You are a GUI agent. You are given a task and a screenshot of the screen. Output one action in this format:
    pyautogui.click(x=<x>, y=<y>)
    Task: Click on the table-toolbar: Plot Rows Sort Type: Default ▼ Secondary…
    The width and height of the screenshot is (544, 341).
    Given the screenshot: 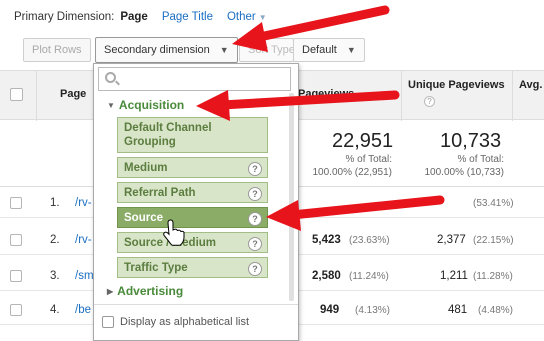 What is the action you would take?
    pyautogui.click(x=272, y=50)
    